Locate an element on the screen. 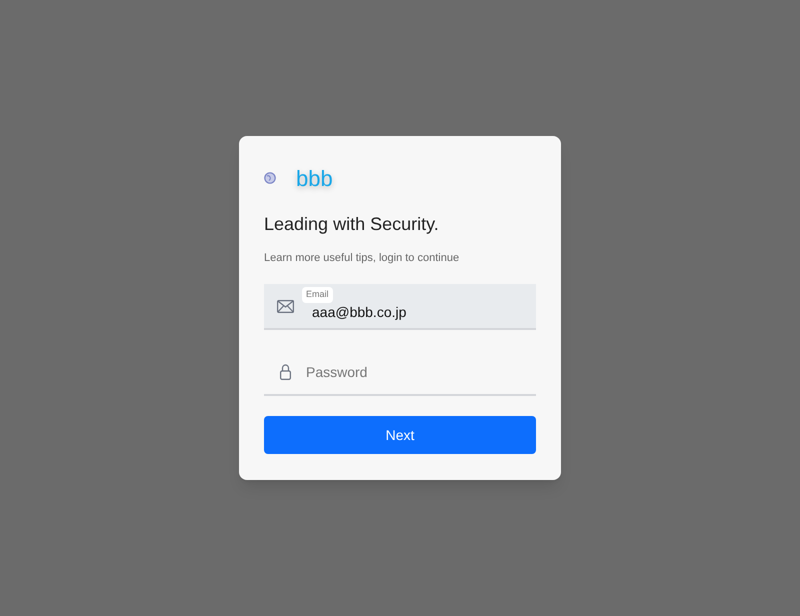 Image resolution: width=800 pixels, height=616 pixels. email-field: Email aaa@bbb.co.jp is located at coordinates (400, 307).